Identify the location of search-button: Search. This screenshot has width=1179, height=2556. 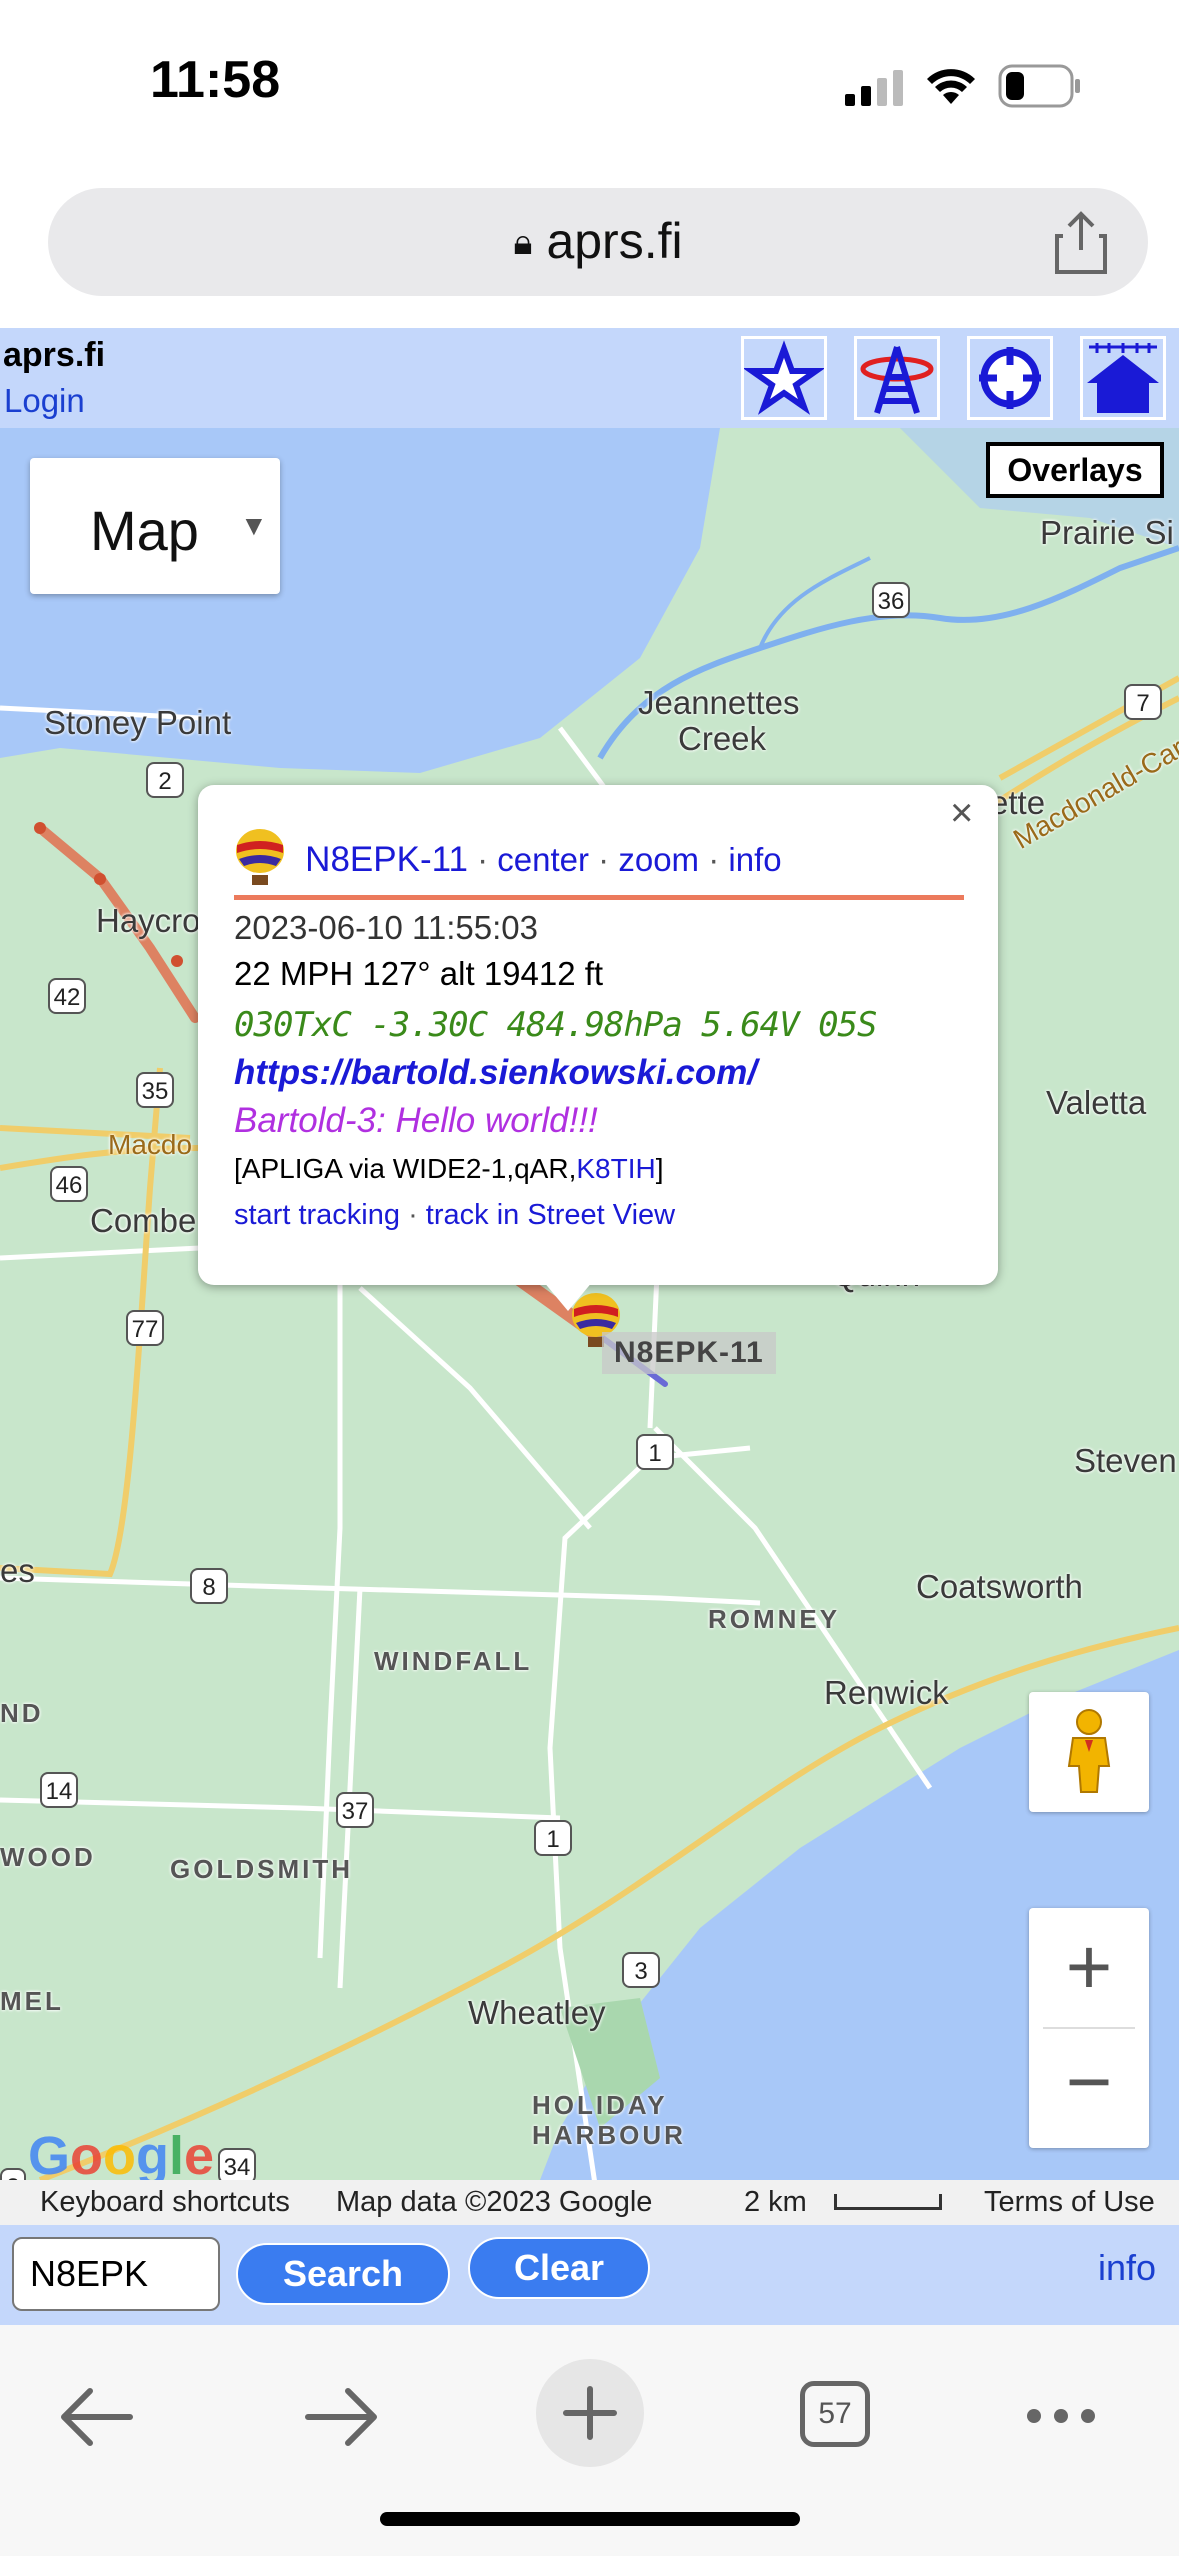
(343, 2274).